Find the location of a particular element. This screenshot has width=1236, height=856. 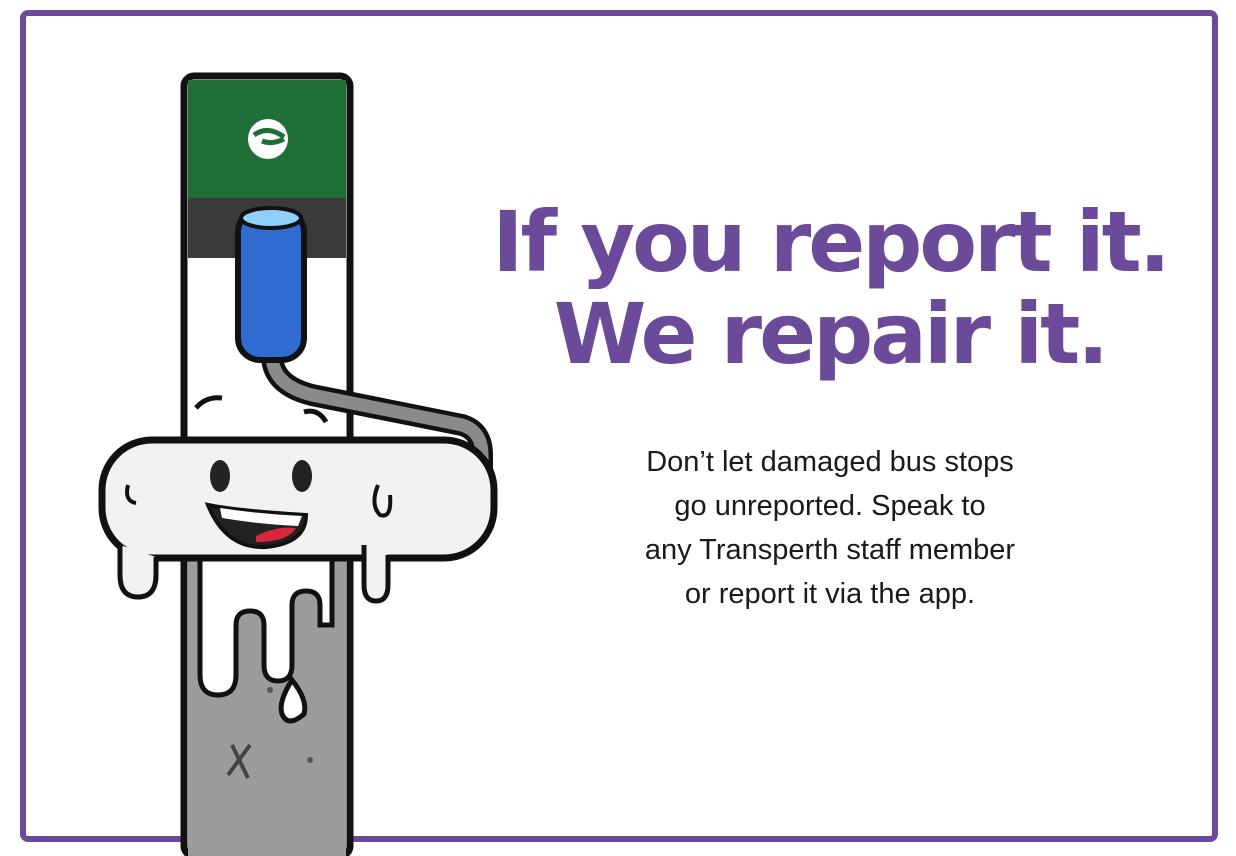

headline-line-1: If you report it. is located at coordinates (831, 242).